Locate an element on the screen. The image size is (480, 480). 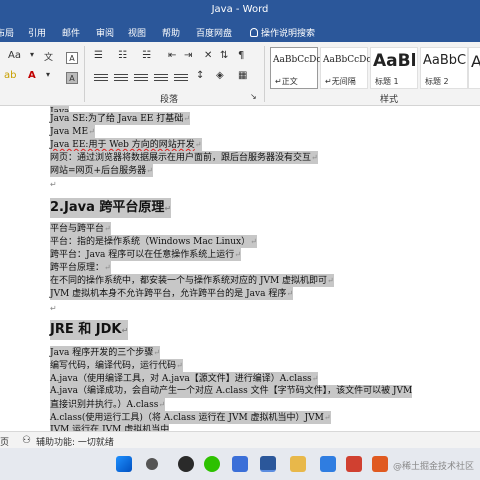
ribbon-tabs: 布局 引用 邮件 审阅 视图 帮助 百度网盘 操作说明搜索 is located at coordinates (240, 32).